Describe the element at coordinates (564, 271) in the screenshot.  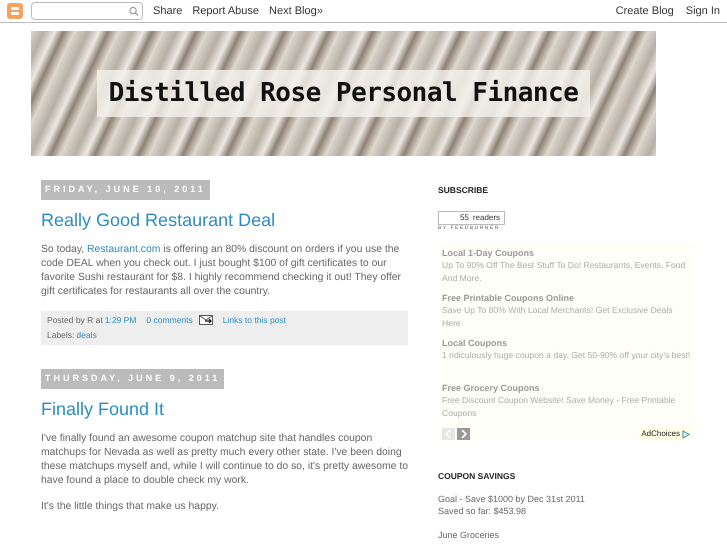
I see `ad-text: Up To 90% Off The Best Stuff To Do! Restaurants, Events, Food And More.` at that location.